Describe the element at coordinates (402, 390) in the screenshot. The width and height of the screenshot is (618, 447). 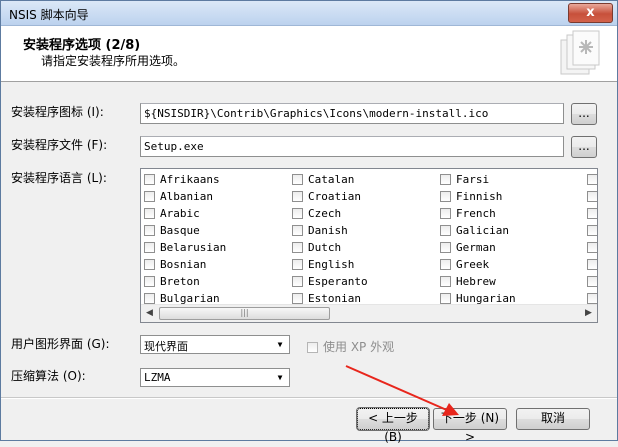
I see `annotation-arrow-icon` at that location.